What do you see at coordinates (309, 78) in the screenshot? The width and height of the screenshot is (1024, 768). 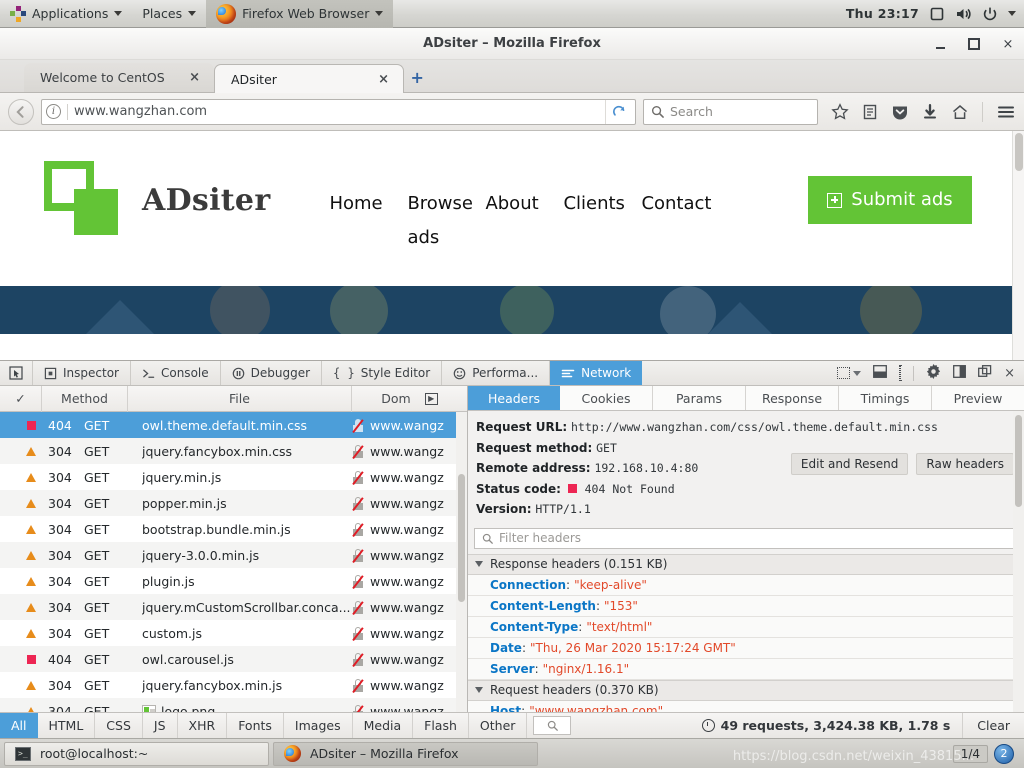 I see `tab-adsiter: ADsiter ×` at bounding box center [309, 78].